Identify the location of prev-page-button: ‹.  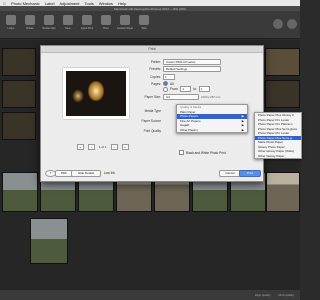
(91, 147).